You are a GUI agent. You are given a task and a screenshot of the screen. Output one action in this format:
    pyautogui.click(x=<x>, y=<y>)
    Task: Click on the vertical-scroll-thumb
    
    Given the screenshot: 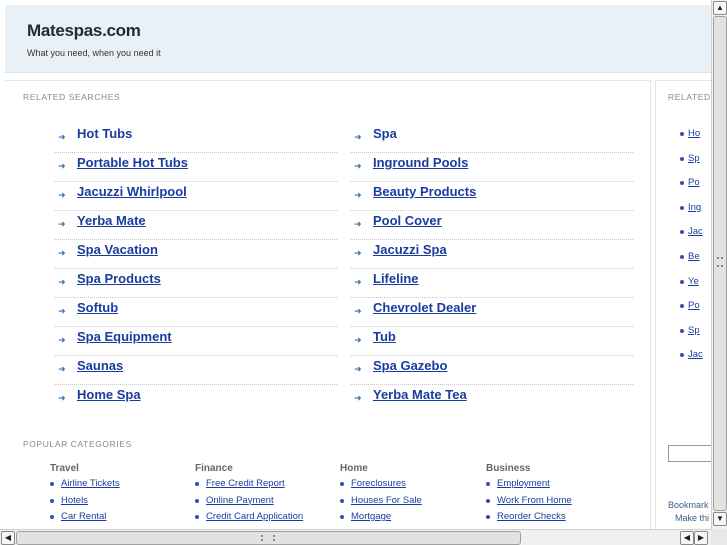 What is the action you would take?
    pyautogui.click(x=720, y=263)
    